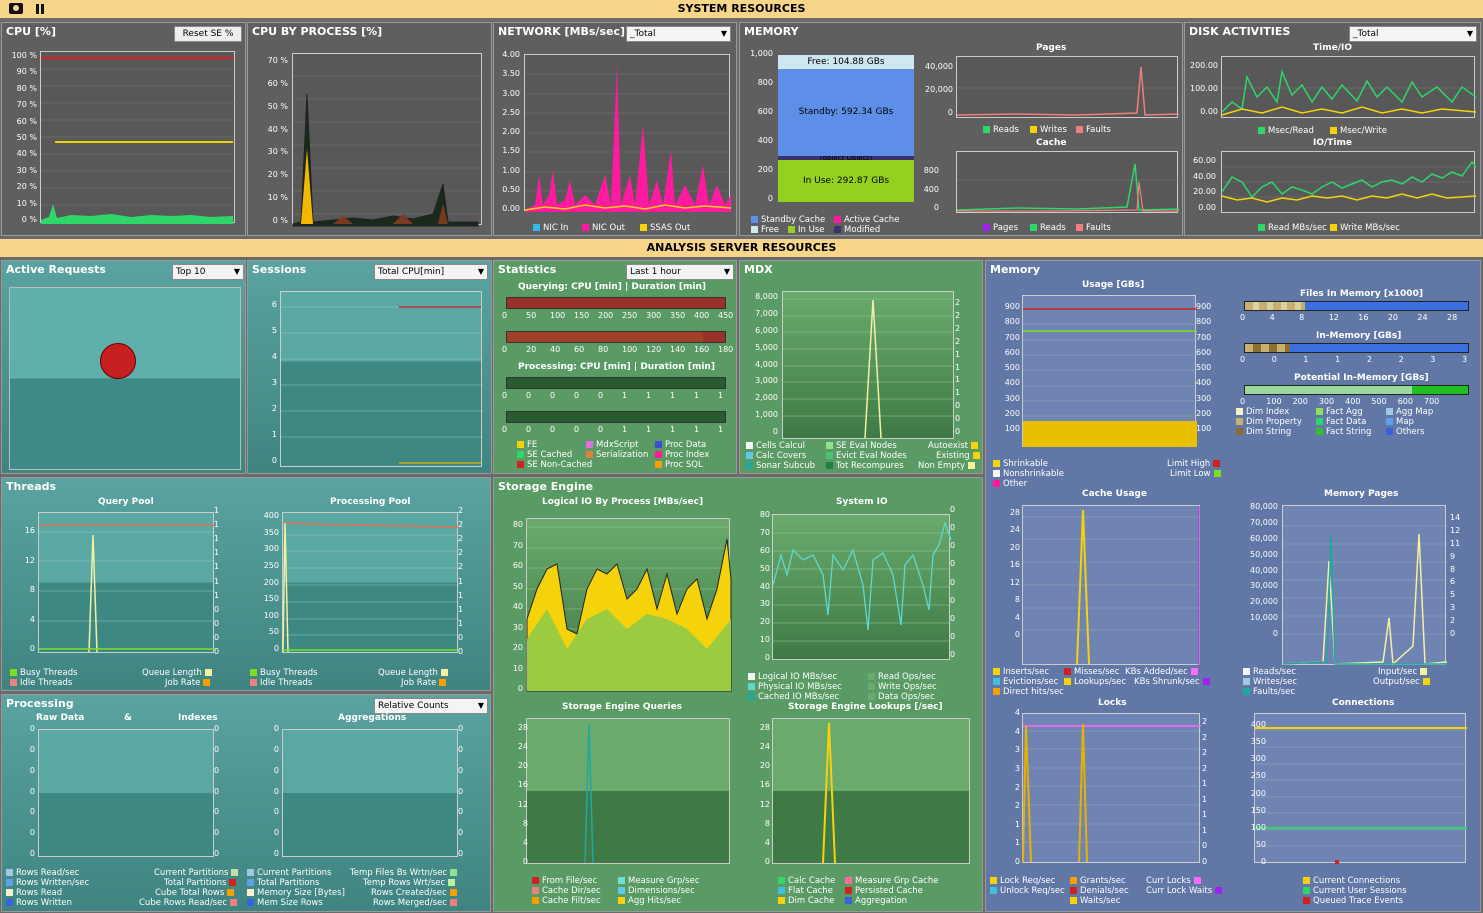 The height and width of the screenshot is (913, 1483). I want to click on legend-item: NIC Out, so click(603, 228).